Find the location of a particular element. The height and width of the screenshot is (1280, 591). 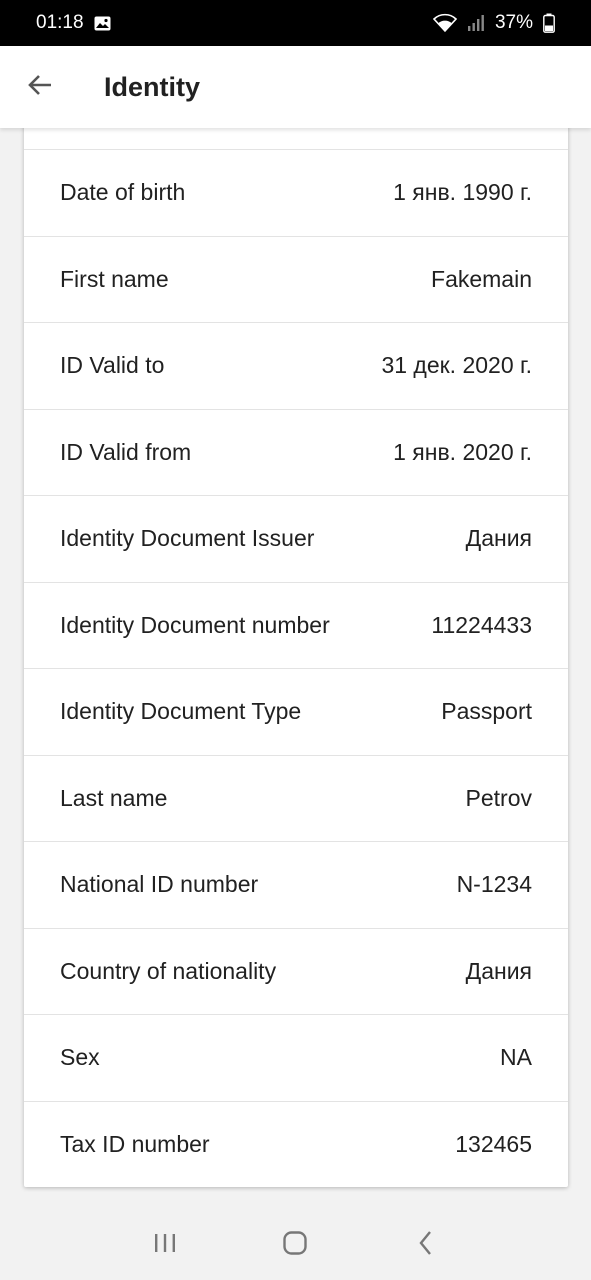

field-value: 31 дек. 2020 г. is located at coordinates (456, 365).